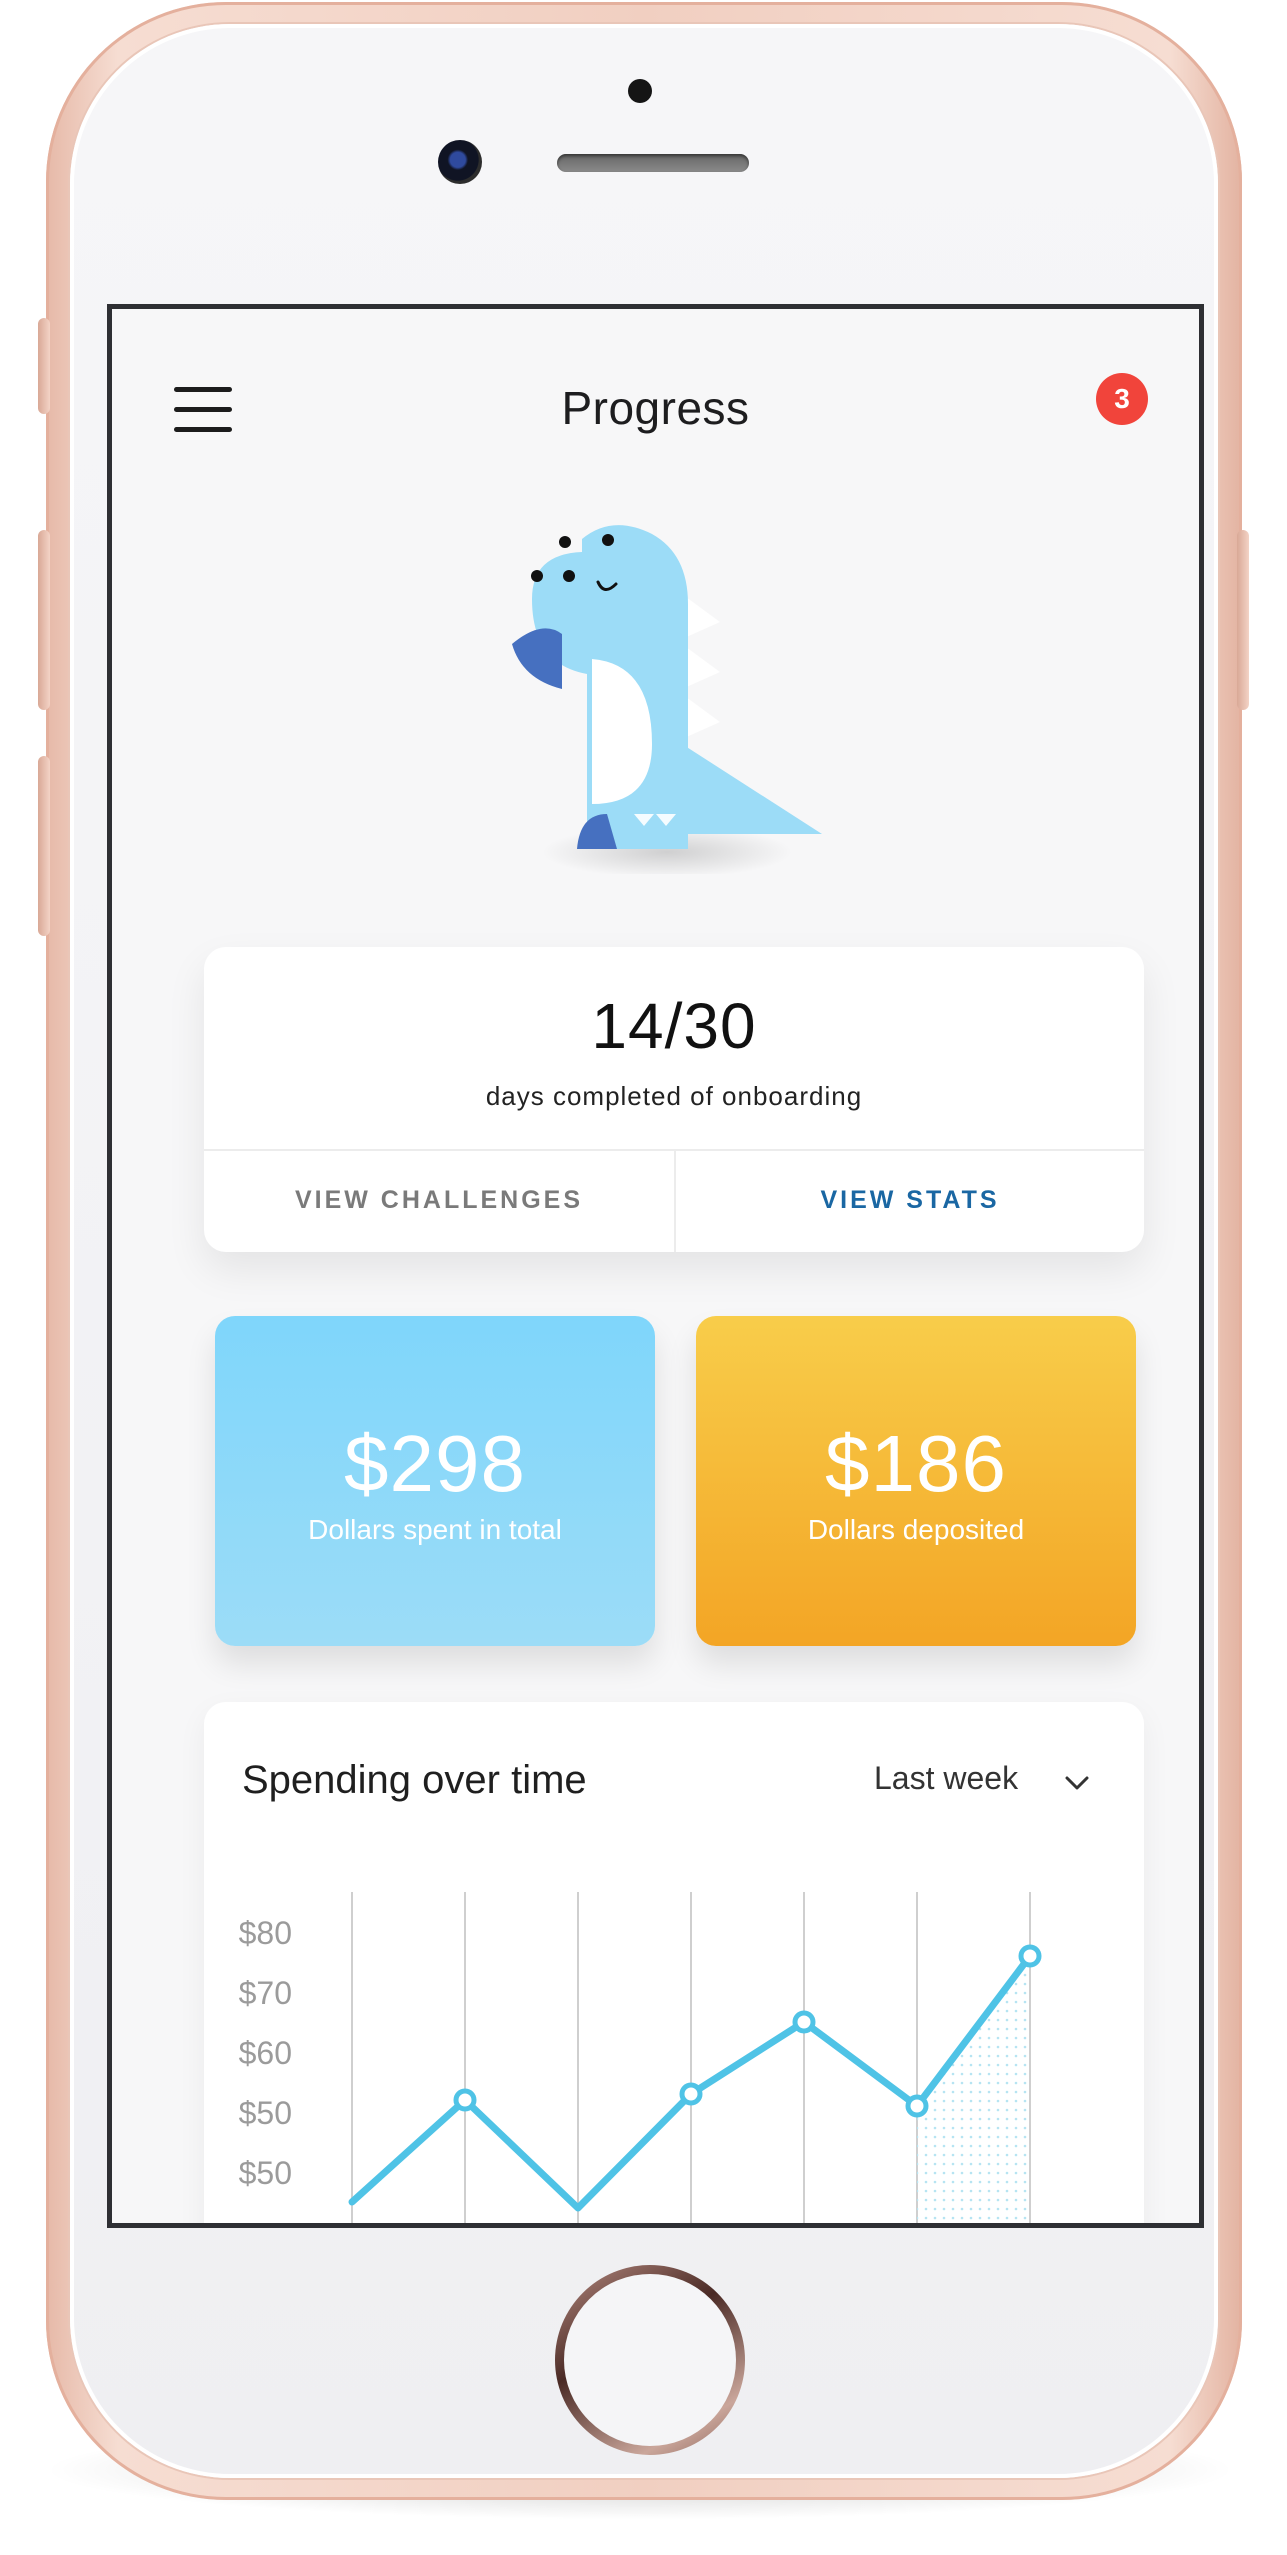 The image size is (1287, 2555). I want to click on chevron-down-icon, so click(1077, 1783).